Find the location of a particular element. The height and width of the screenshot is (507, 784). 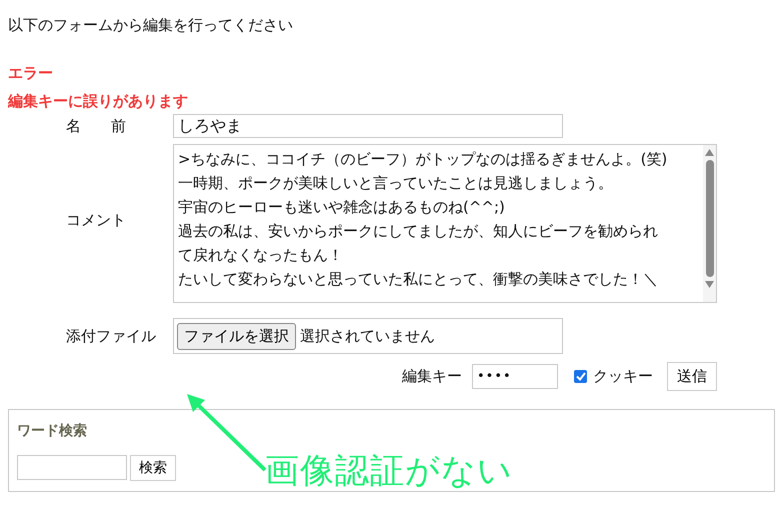

name-field: しろやま is located at coordinates (368, 126).